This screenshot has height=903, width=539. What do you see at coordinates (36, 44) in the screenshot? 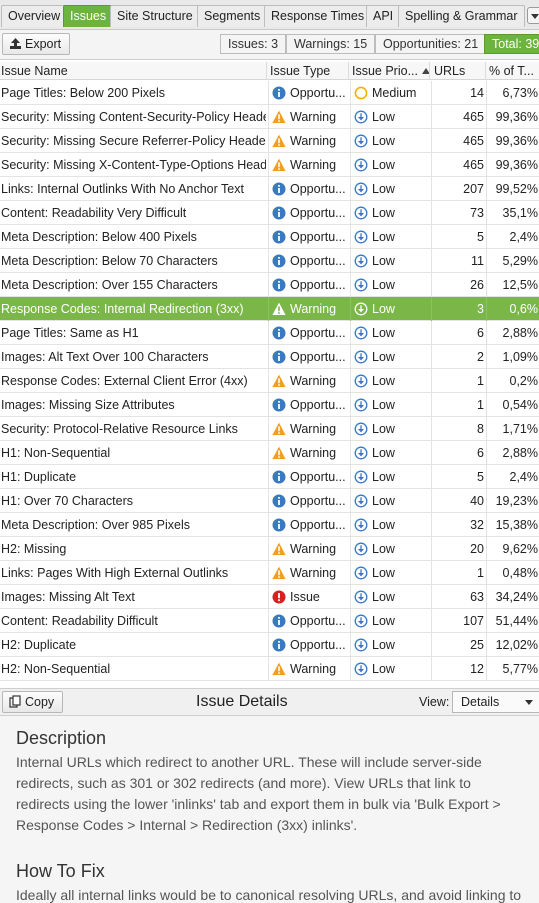
I see `export-button: Export` at bounding box center [36, 44].